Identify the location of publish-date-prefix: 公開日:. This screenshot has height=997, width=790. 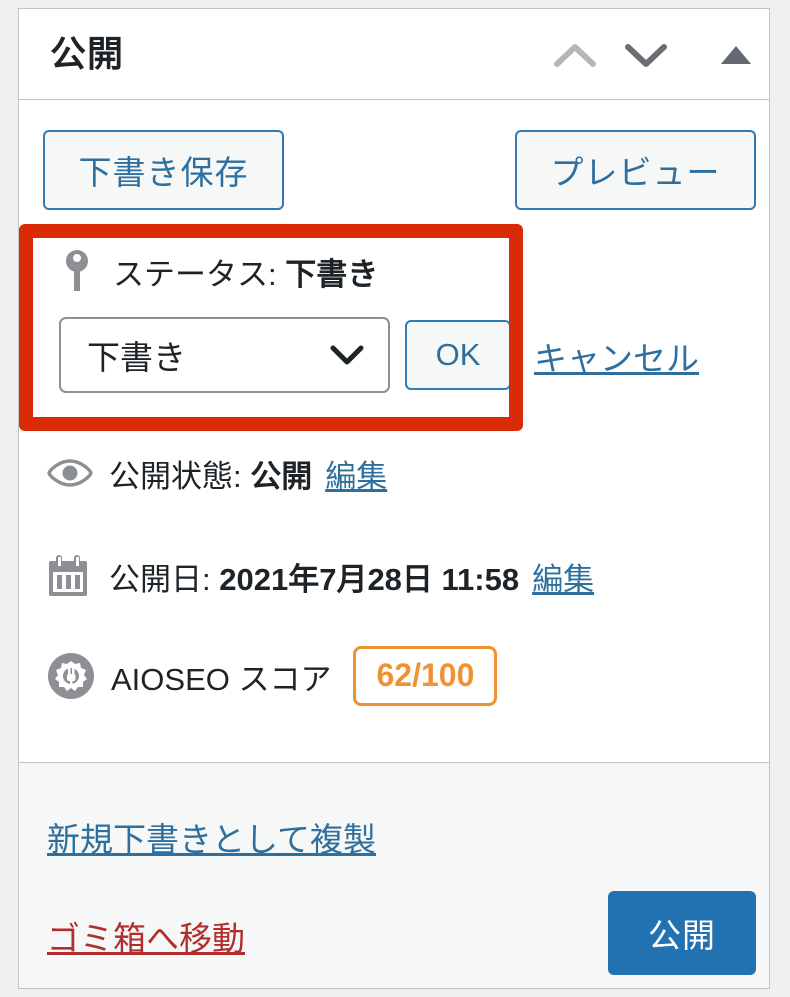
(164, 579).